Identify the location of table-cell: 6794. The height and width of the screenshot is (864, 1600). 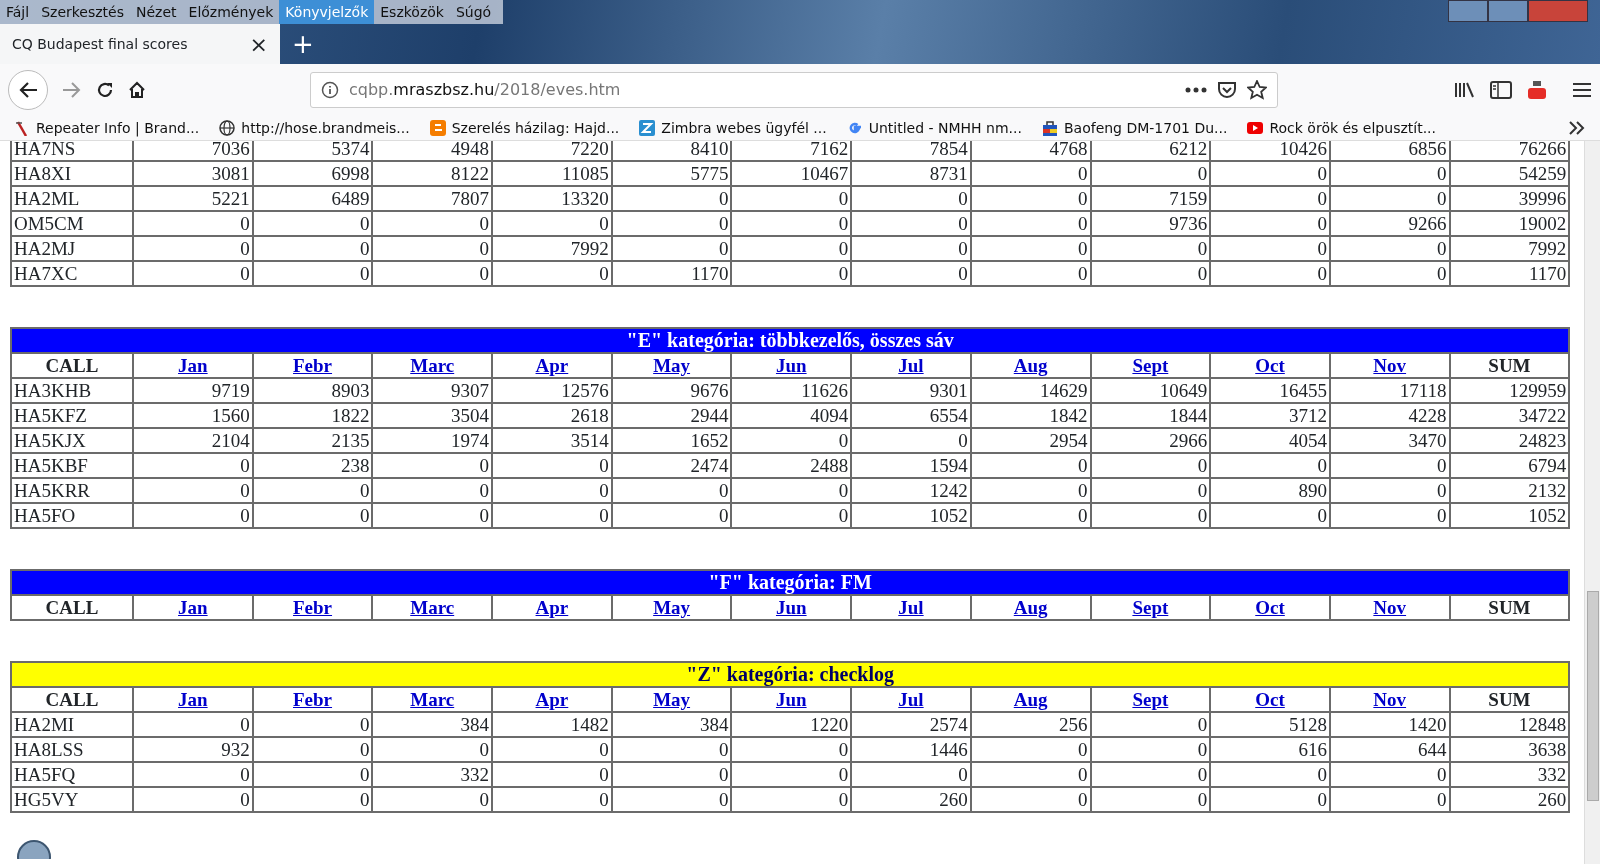
(1509, 465).